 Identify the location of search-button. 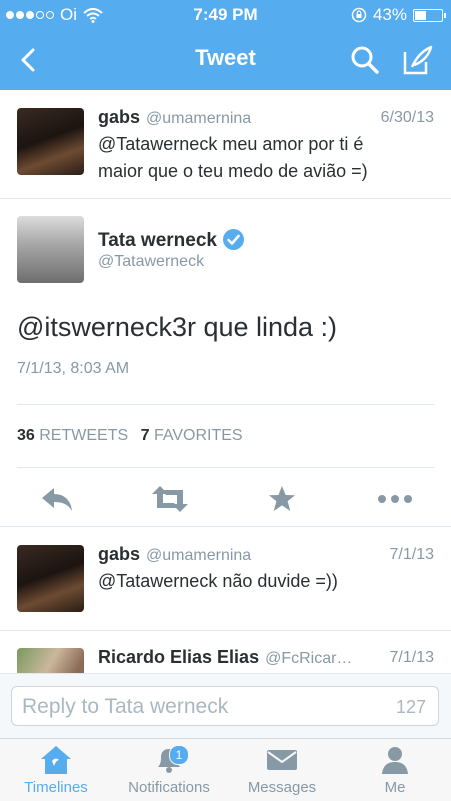
(365, 60).